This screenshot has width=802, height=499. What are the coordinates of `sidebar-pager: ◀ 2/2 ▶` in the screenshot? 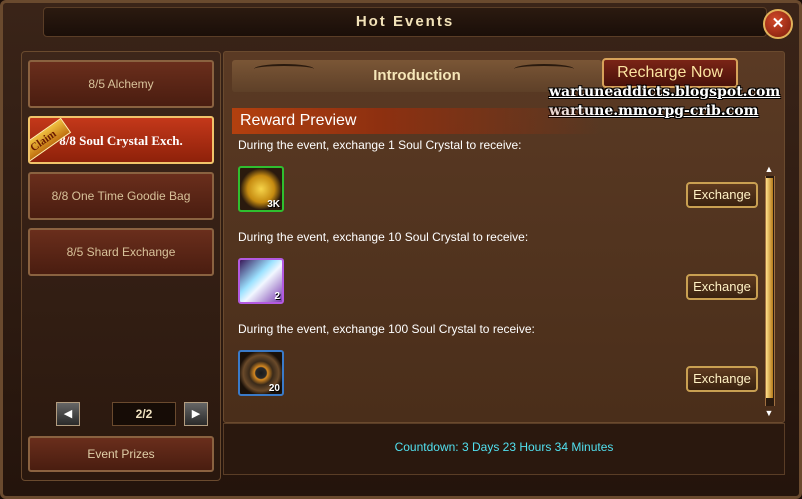 It's located at (141, 414).